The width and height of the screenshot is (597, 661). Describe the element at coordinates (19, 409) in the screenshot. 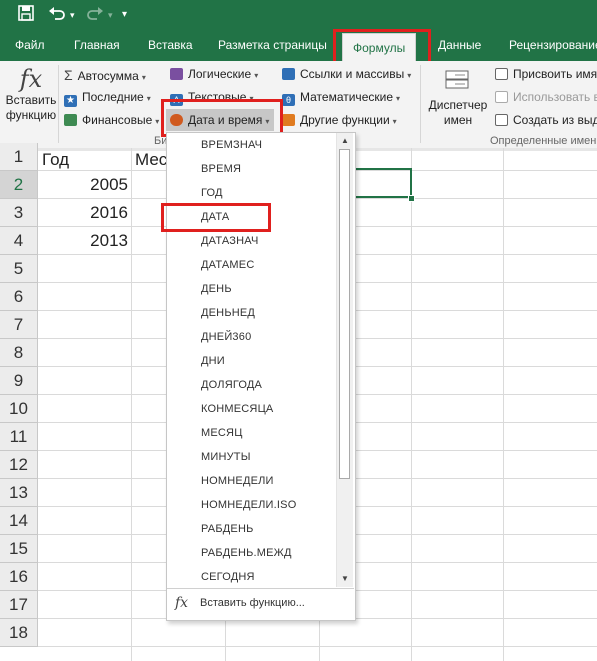

I see `row-header: 10` at that location.